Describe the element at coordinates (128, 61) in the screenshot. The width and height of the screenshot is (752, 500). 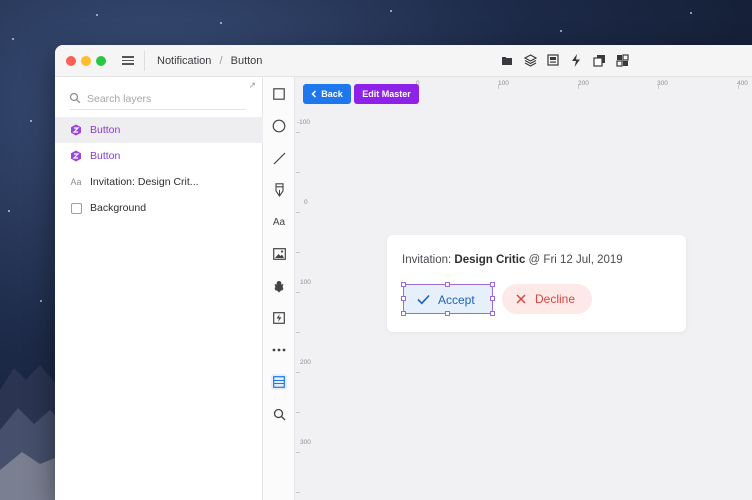
I see `menu-icon` at that location.